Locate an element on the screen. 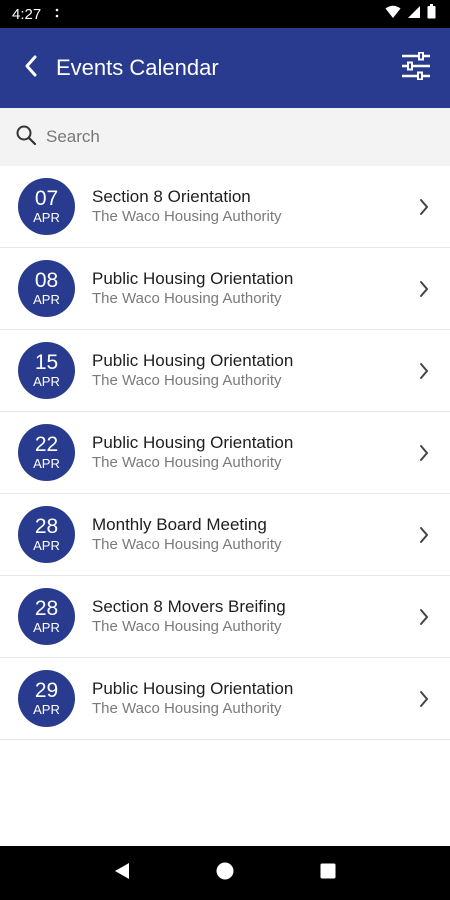 The width and height of the screenshot is (450, 900). date-badge: 15 APR is located at coordinates (46, 370).